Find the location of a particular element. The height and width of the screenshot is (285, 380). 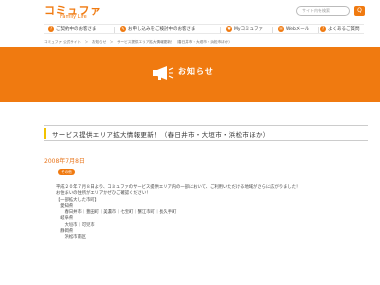

nav-item-label: お申し込みをご検討中のお客さま is located at coordinates (162, 29).